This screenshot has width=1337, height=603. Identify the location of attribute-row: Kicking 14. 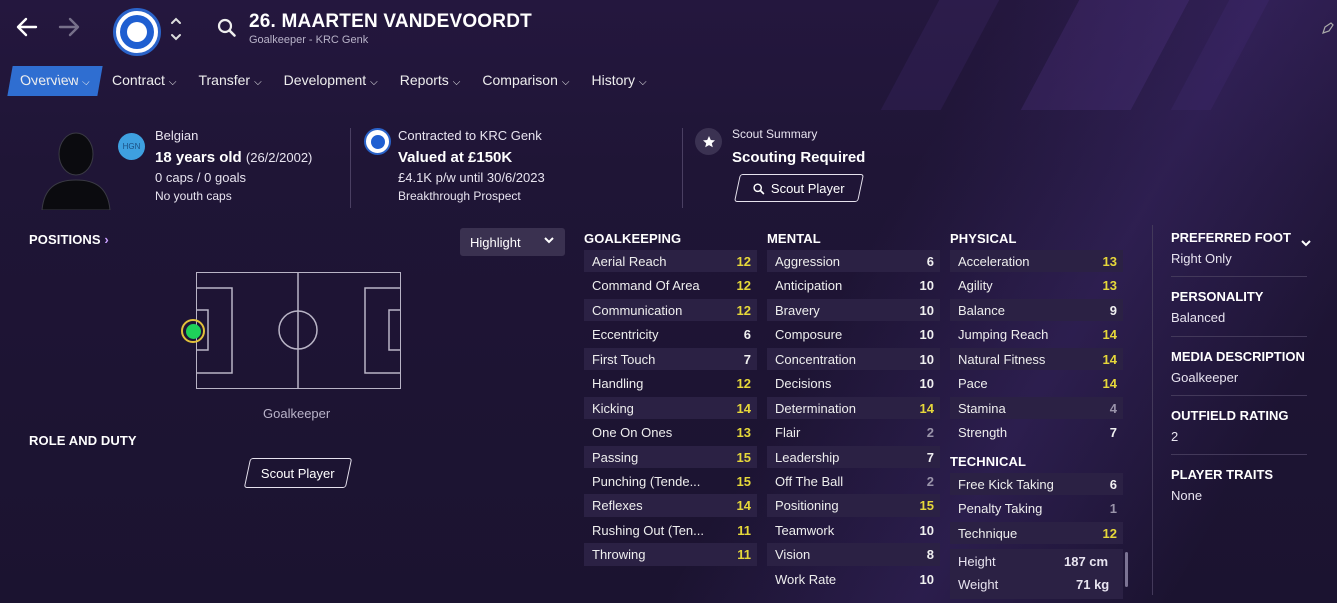
(670, 408).